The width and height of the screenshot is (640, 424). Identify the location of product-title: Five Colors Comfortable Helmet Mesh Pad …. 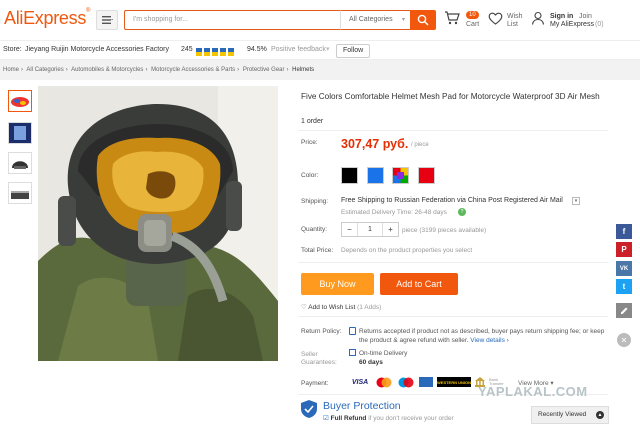
(450, 96).